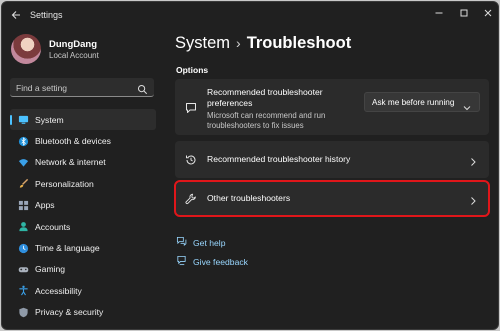  What do you see at coordinates (23, 205) in the screenshot?
I see `apps-icon` at bounding box center [23, 205].